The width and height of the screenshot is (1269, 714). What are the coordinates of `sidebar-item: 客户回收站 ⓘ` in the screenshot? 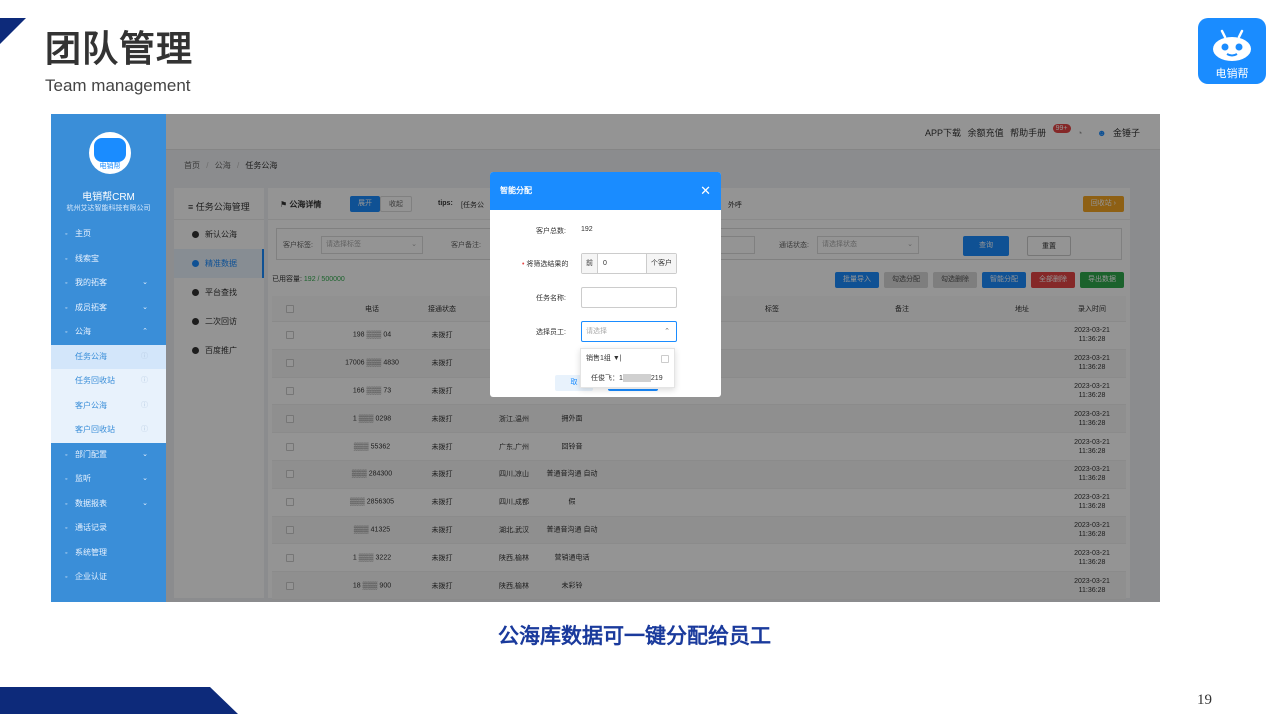 It's located at (108, 430).